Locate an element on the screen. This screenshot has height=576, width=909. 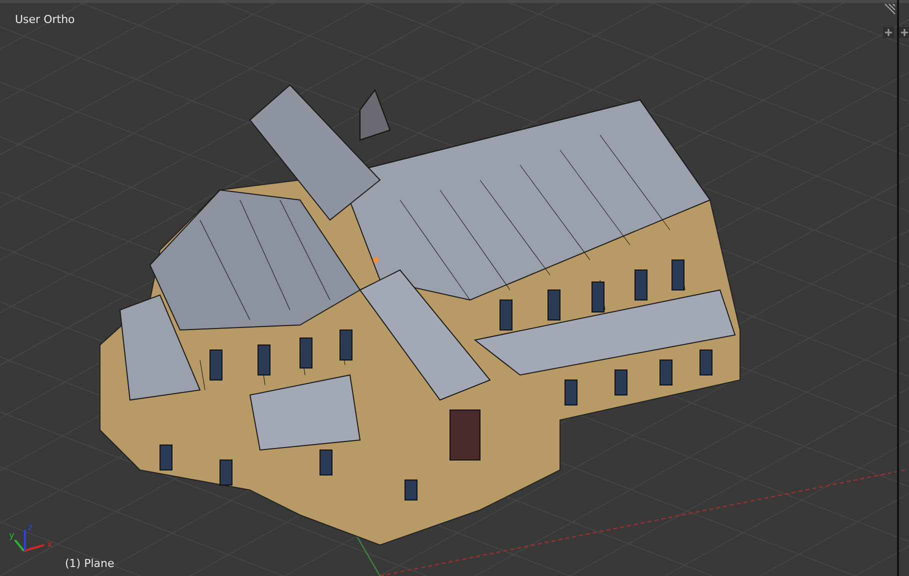
corner-grip-icon is located at coordinates (889, 9).